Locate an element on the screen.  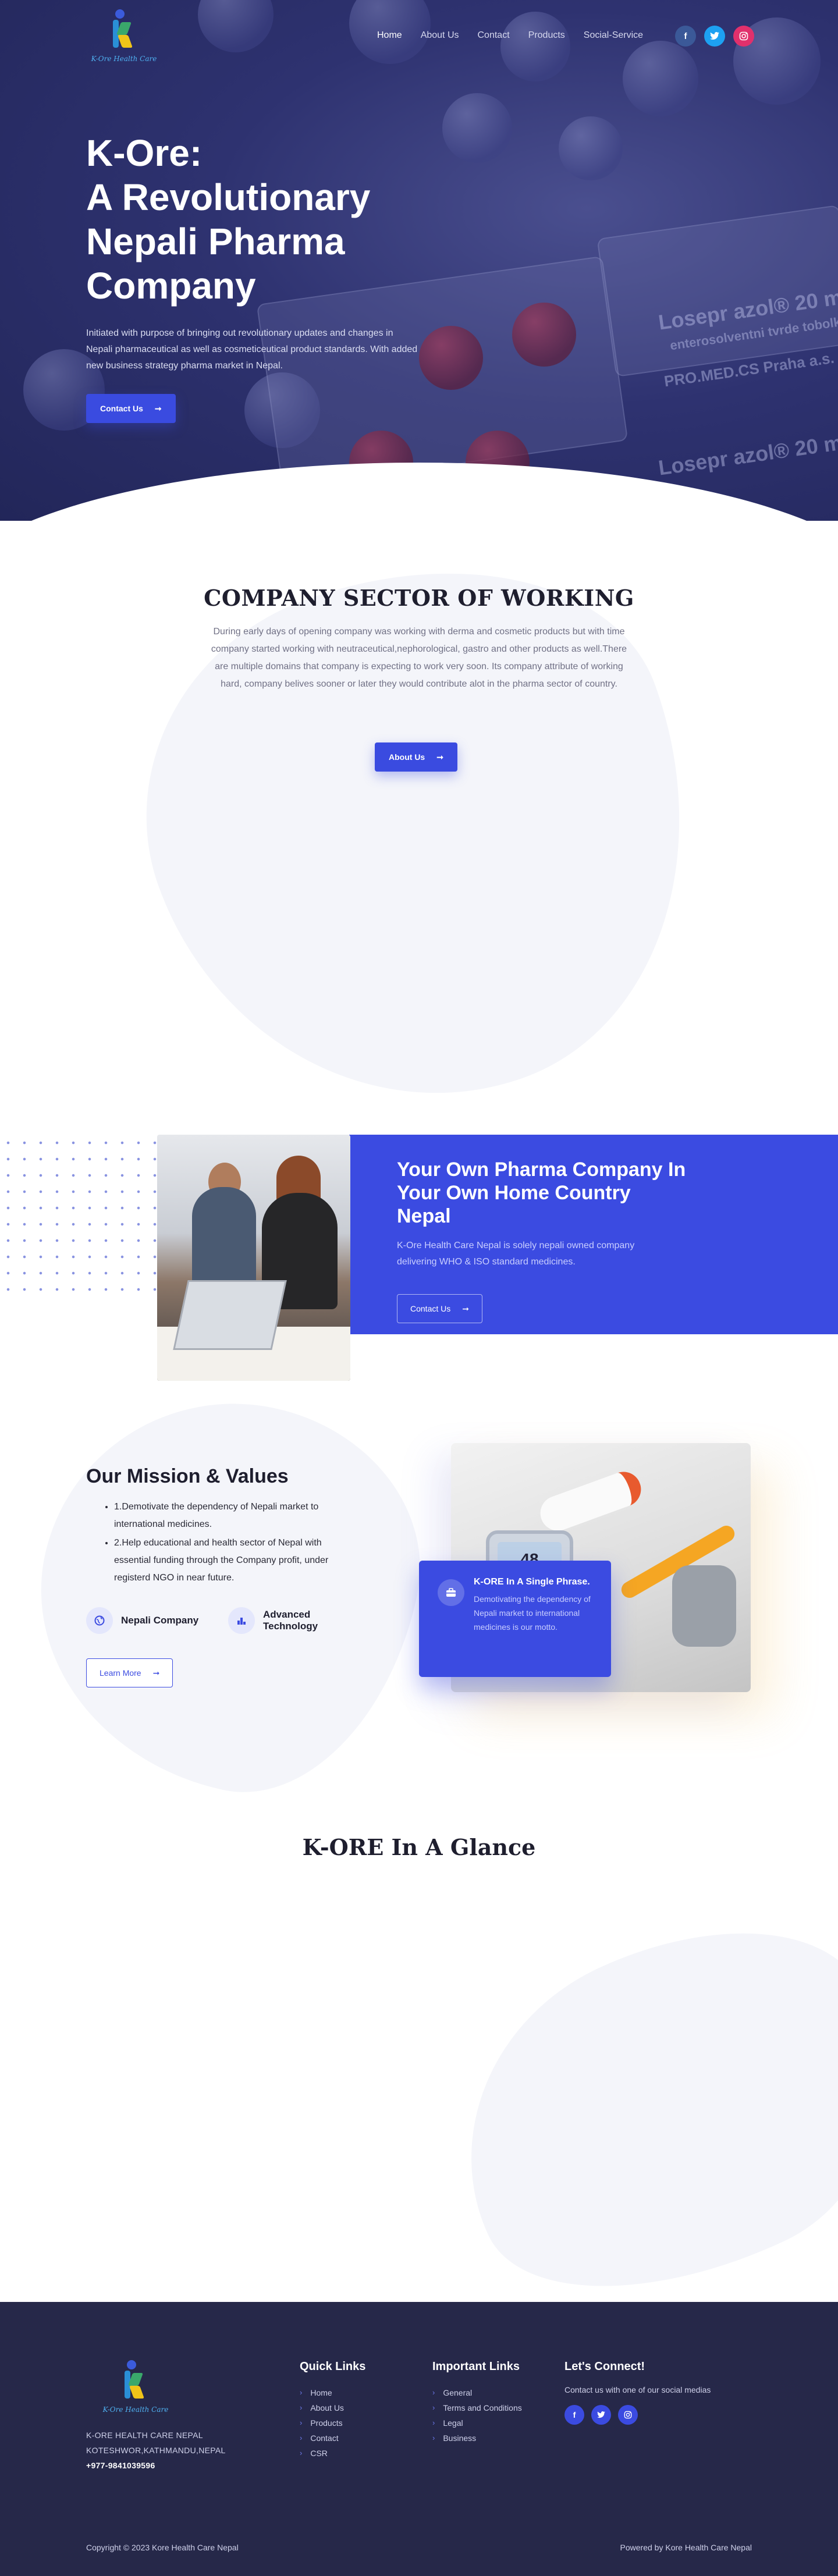
hero-title-line: A Revolutionary is located at coordinates (228, 197).